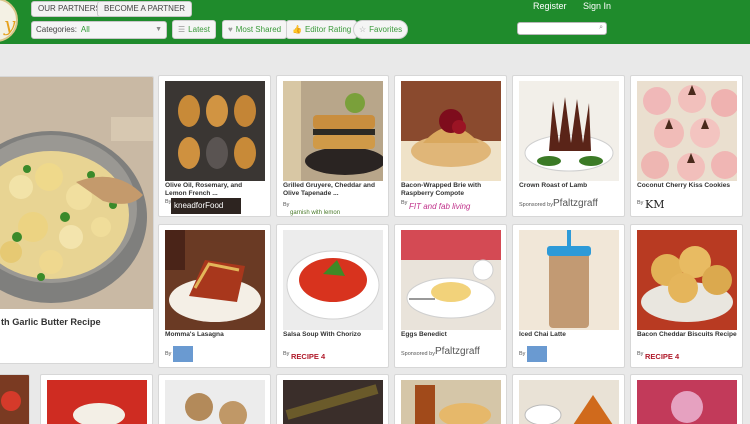  I want to click on recipe-title: Salsa Soup With Chorizo, so click(322, 334).